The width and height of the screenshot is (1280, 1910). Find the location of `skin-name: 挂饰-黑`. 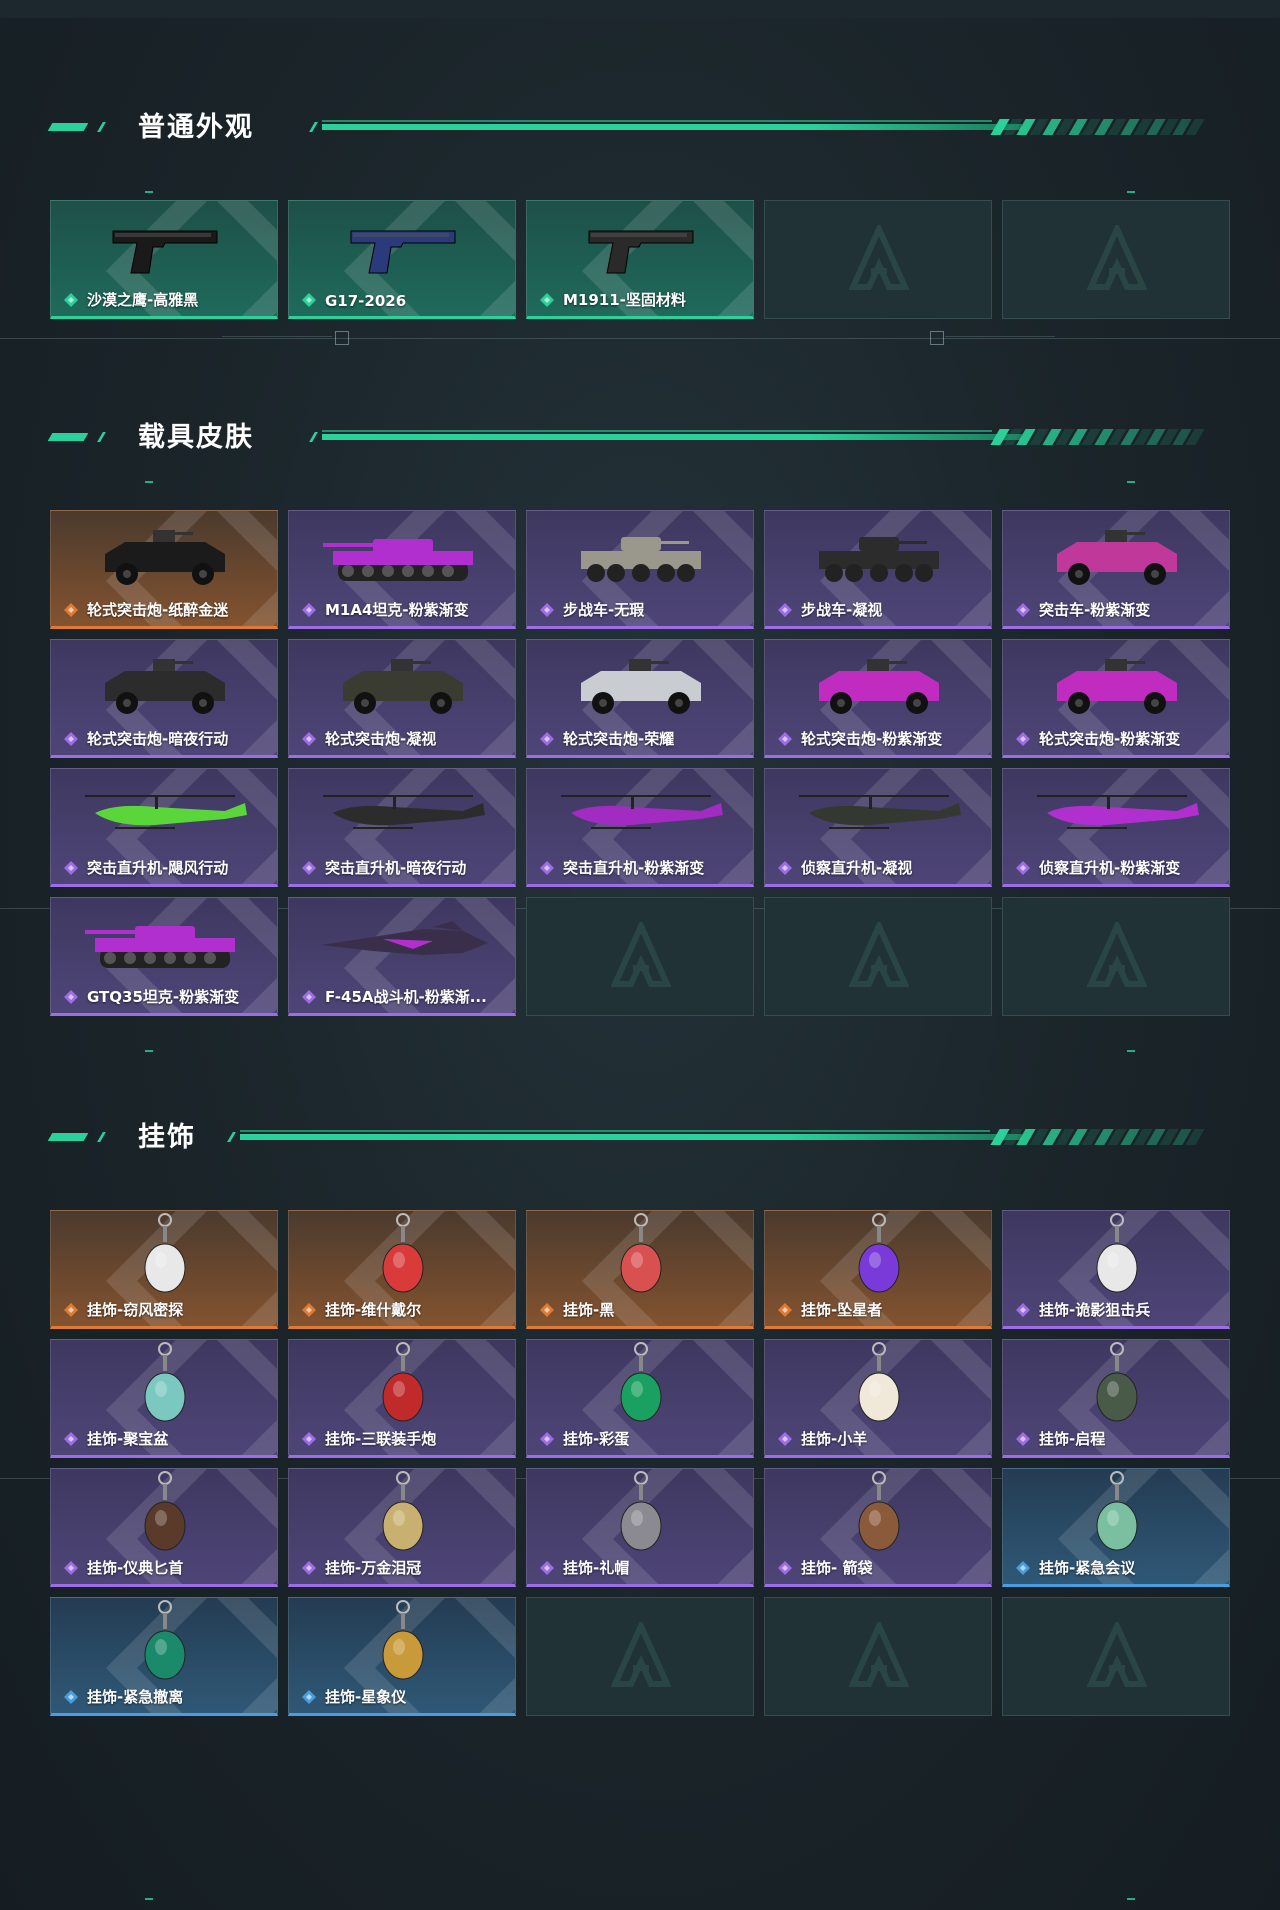

skin-name: 挂饰-黑 is located at coordinates (589, 1310).